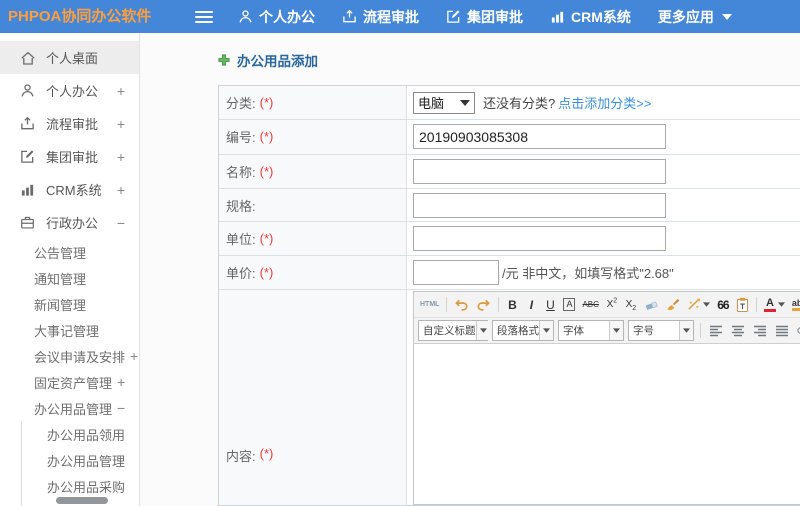 This screenshot has width=800, height=506. Describe the element at coordinates (69, 222) in the screenshot. I see `sidebar-item-admin-office: 行政办公 −` at that location.